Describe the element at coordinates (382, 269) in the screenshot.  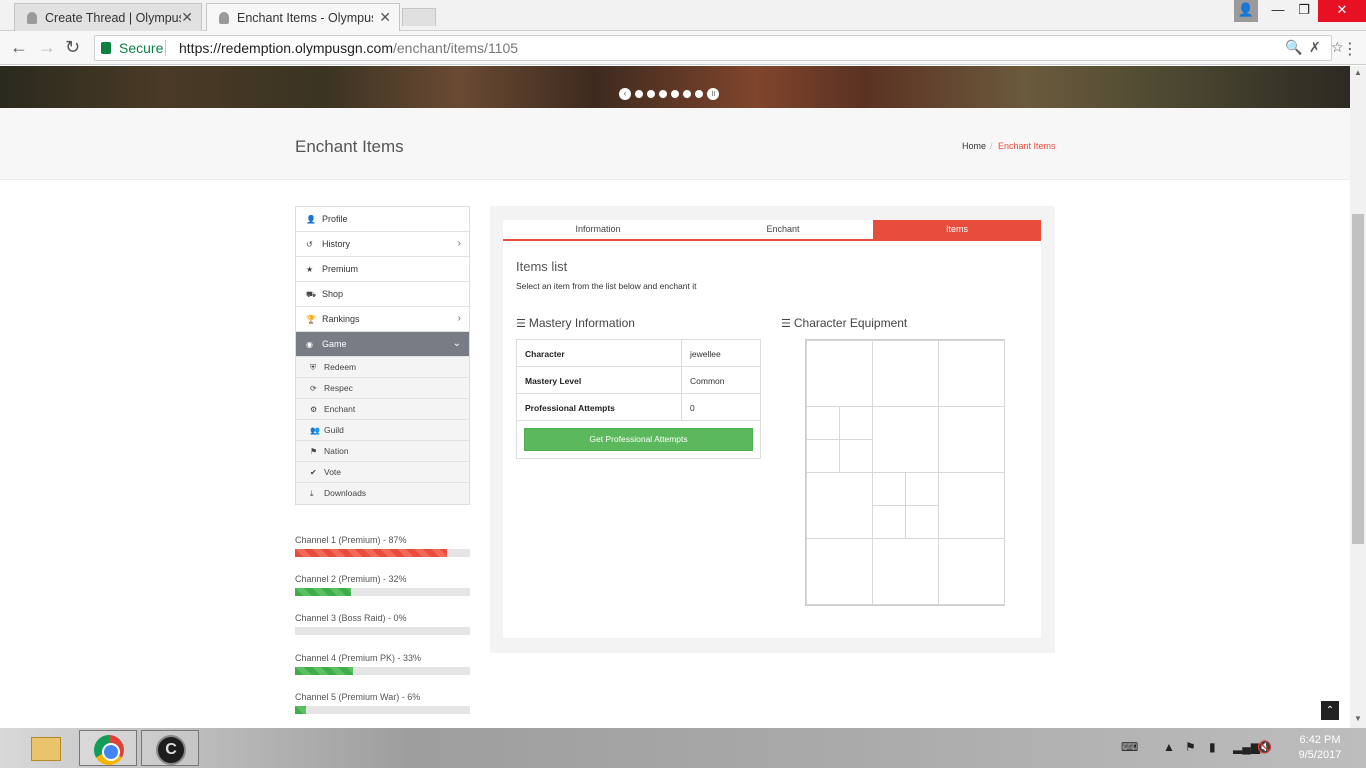
I see `sidebar-item-premium: ★ Premium` at that location.